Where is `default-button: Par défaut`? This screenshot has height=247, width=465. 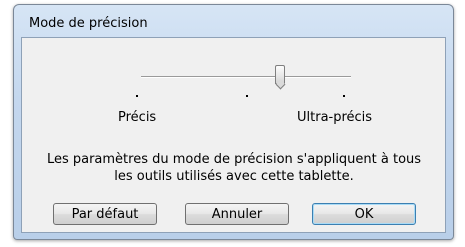
default-button: Par défaut is located at coordinates (105, 214).